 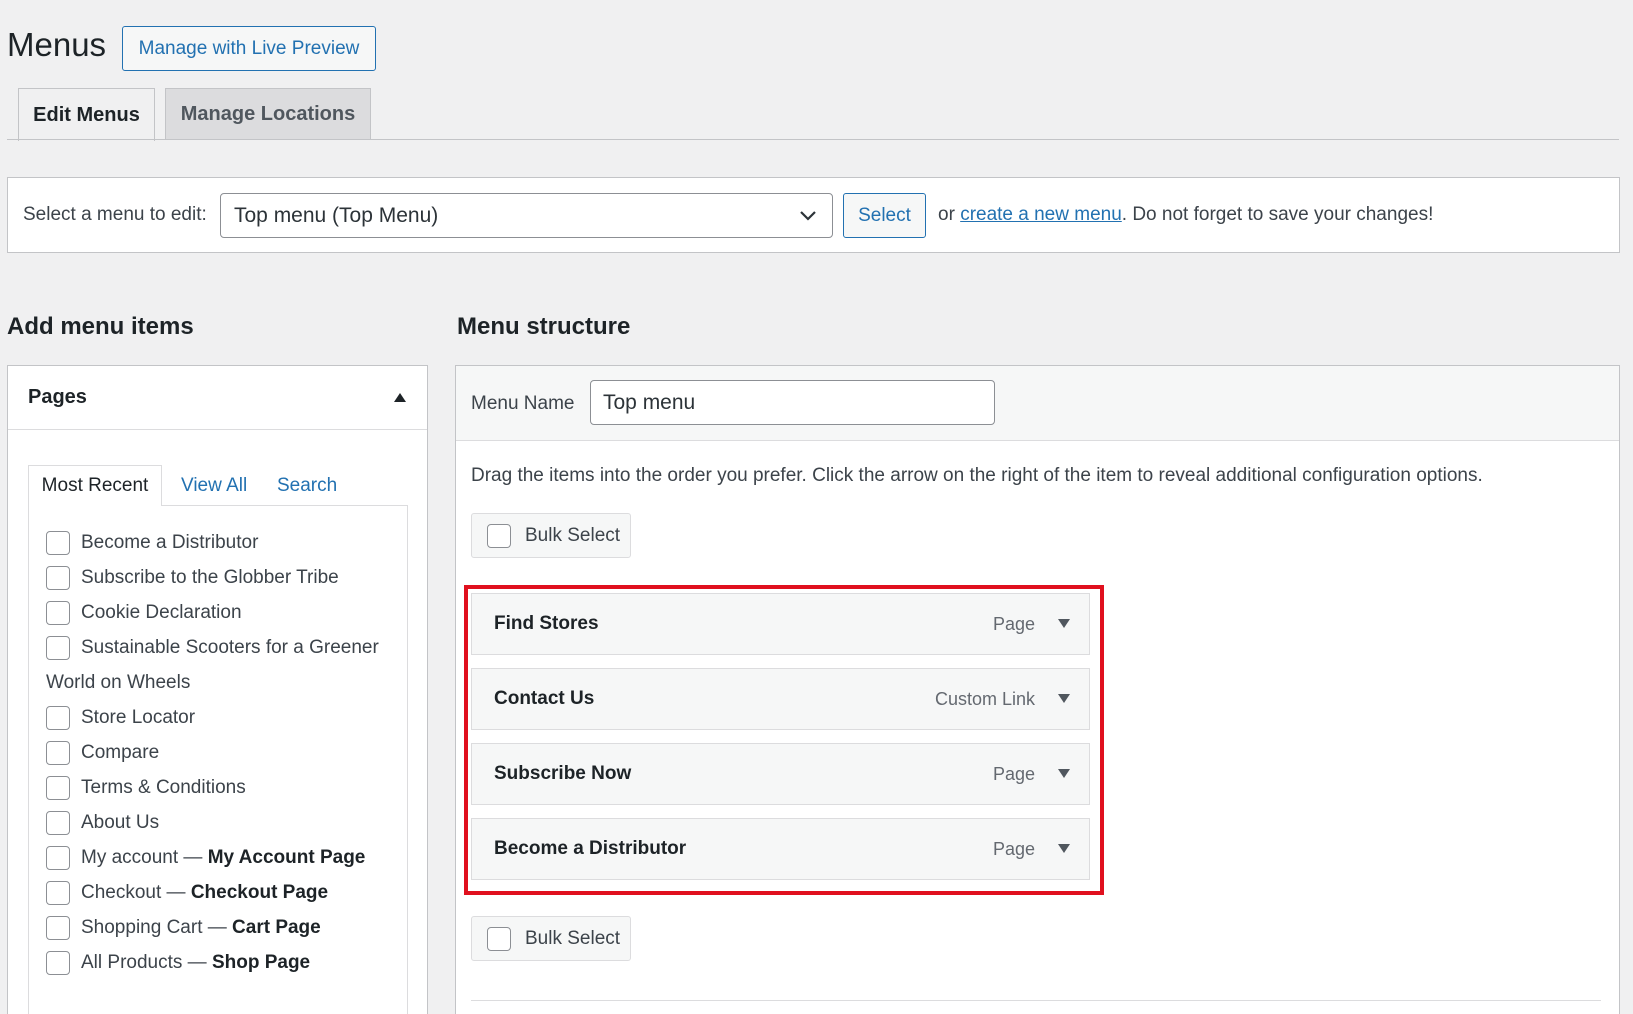 I want to click on tab-manage-locations: Manage Locations, so click(x=268, y=114).